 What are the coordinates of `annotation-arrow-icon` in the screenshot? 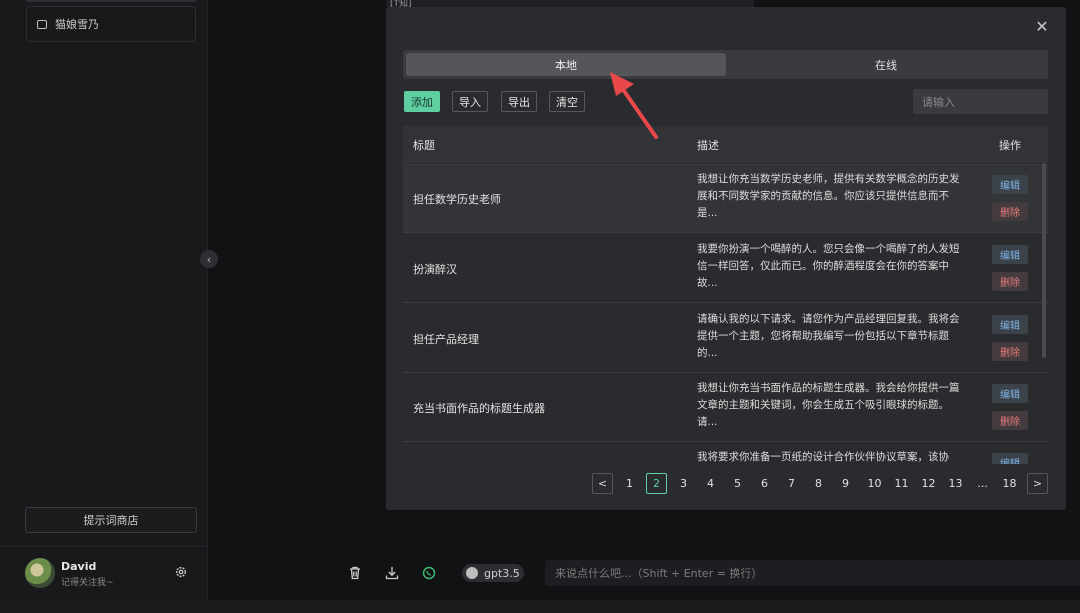 It's located at (634, 105).